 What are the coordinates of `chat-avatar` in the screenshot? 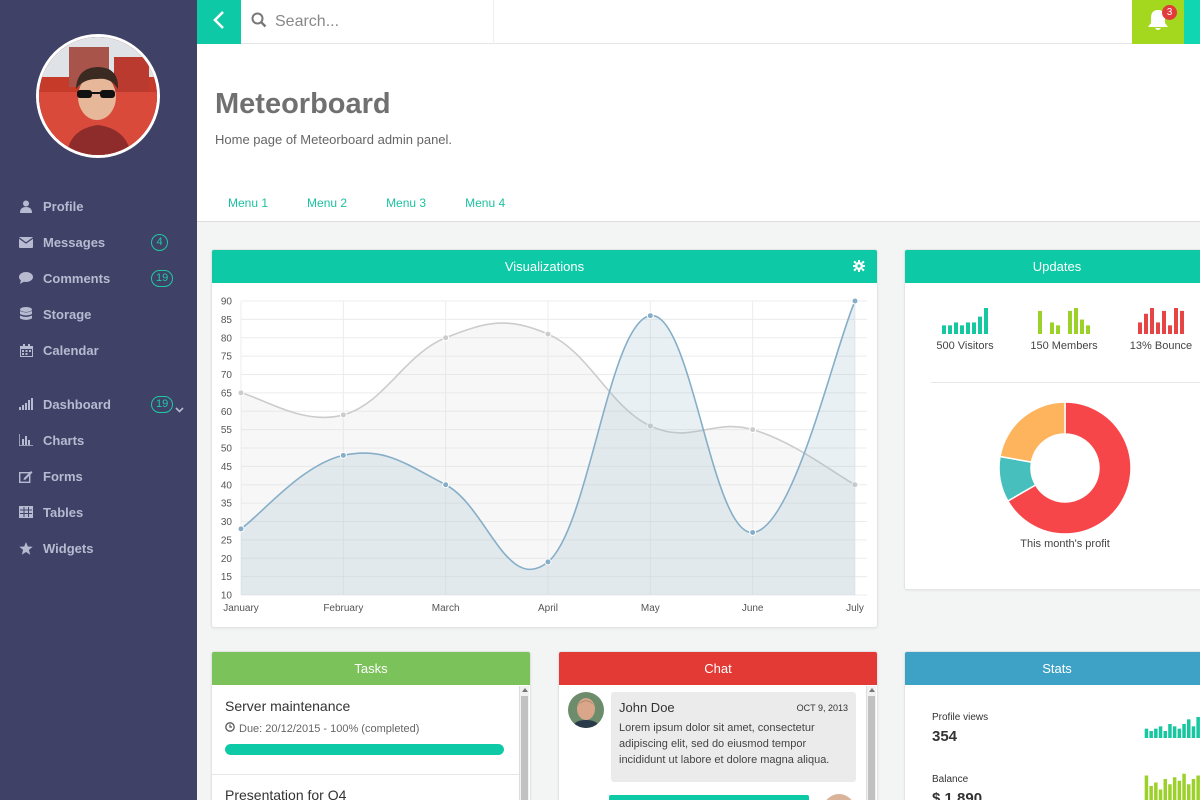 It's located at (586, 710).